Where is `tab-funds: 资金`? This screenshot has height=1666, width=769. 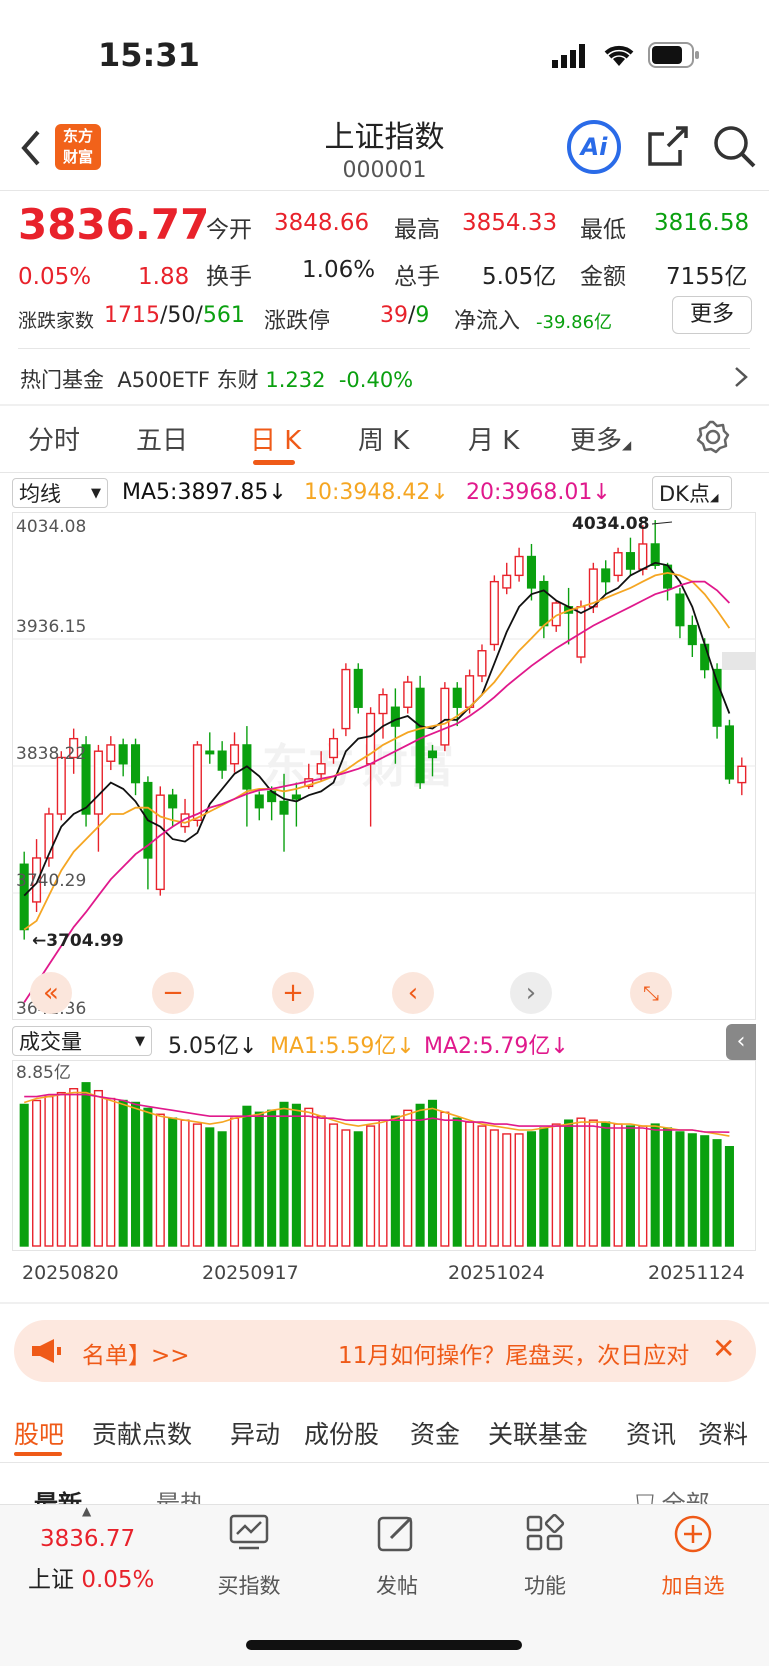
tab-funds: 资金 is located at coordinates (435, 1433).